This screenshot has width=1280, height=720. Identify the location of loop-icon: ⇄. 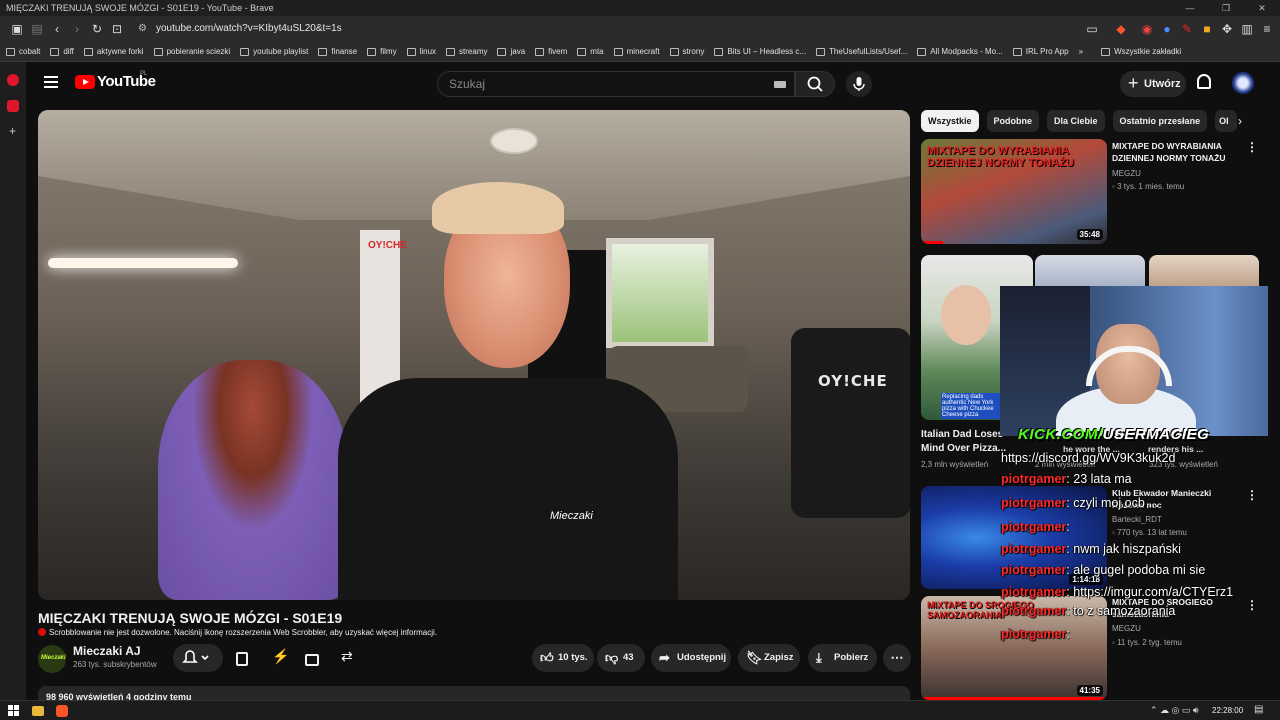
(347, 656).